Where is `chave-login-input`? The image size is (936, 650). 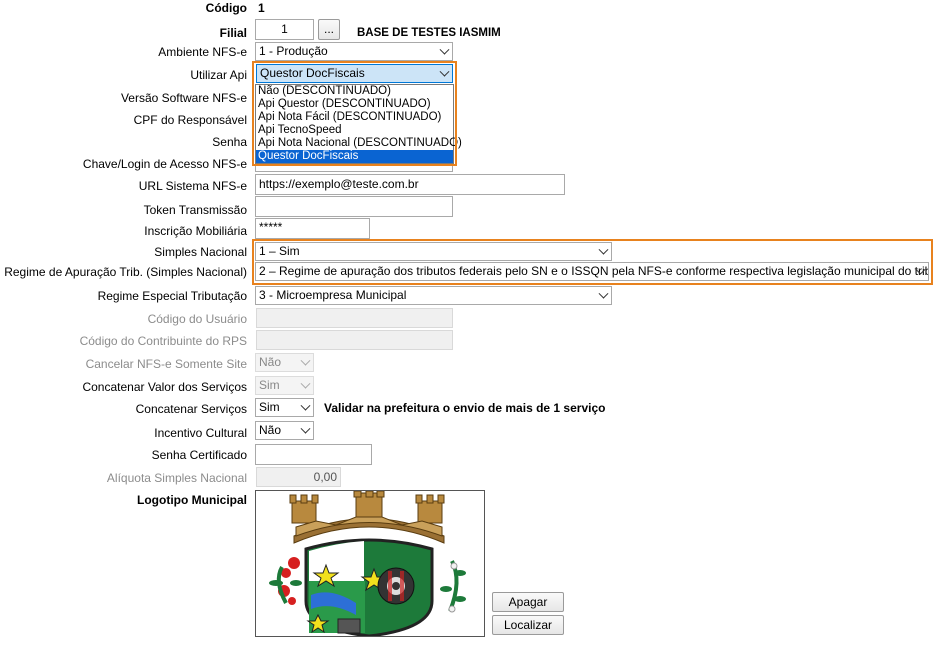 chave-login-input is located at coordinates (354, 169).